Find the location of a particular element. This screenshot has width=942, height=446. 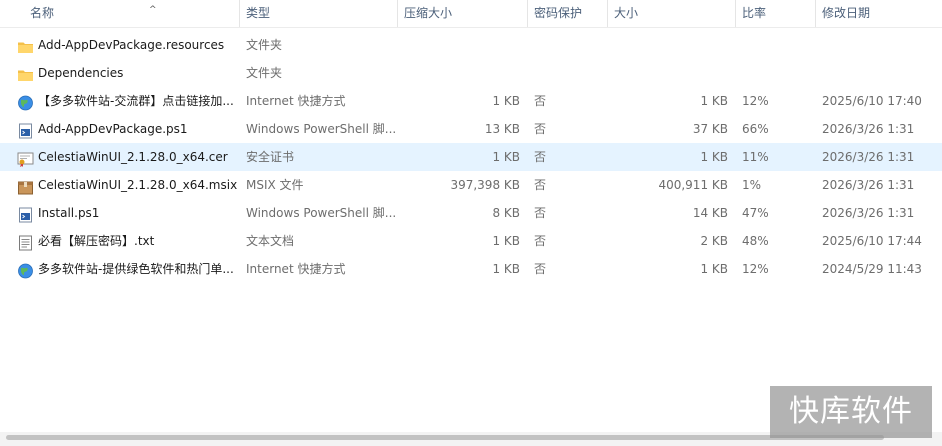

column-header-modified: 修改日期 is located at coordinates (879, 13).